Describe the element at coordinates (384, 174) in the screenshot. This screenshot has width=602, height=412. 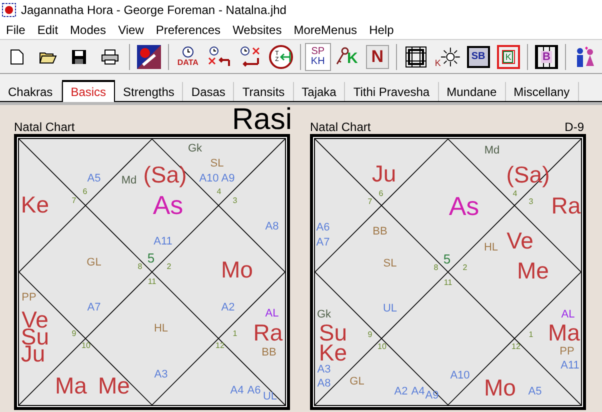
I see `planet-label: Ju` at that location.